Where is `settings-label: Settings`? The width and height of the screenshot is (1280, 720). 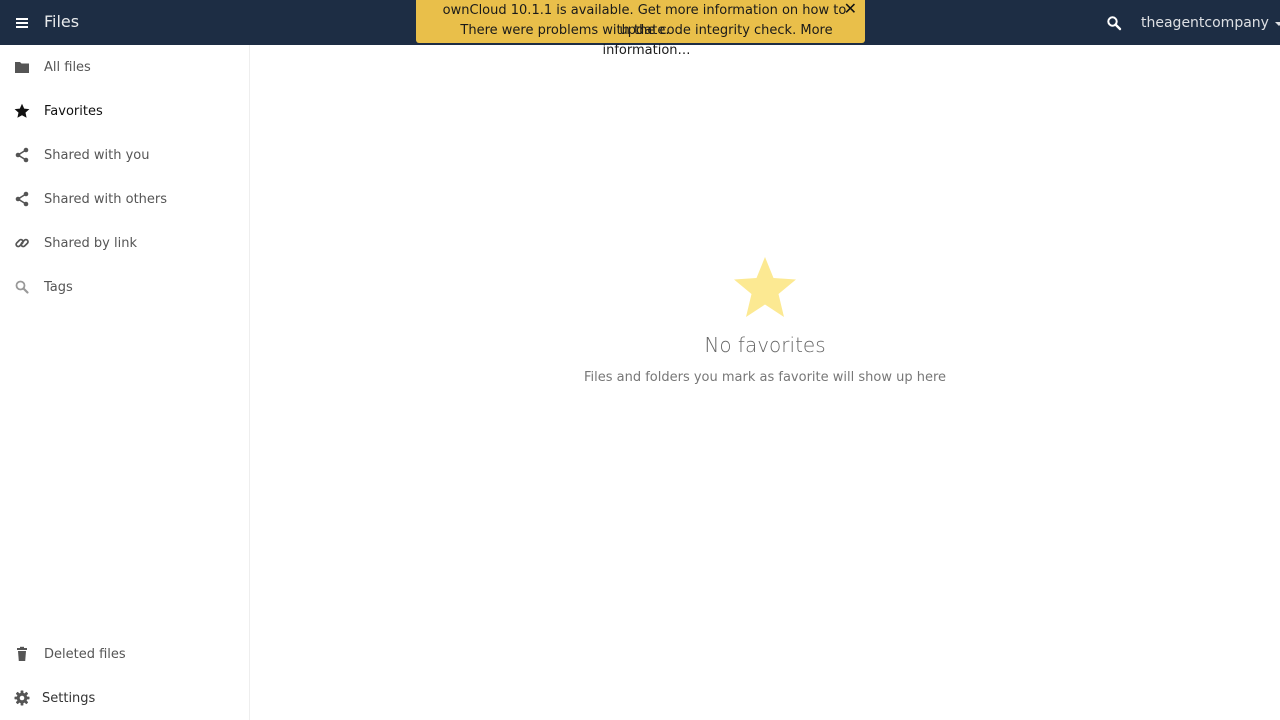
settings-label: Settings is located at coordinates (69, 698).